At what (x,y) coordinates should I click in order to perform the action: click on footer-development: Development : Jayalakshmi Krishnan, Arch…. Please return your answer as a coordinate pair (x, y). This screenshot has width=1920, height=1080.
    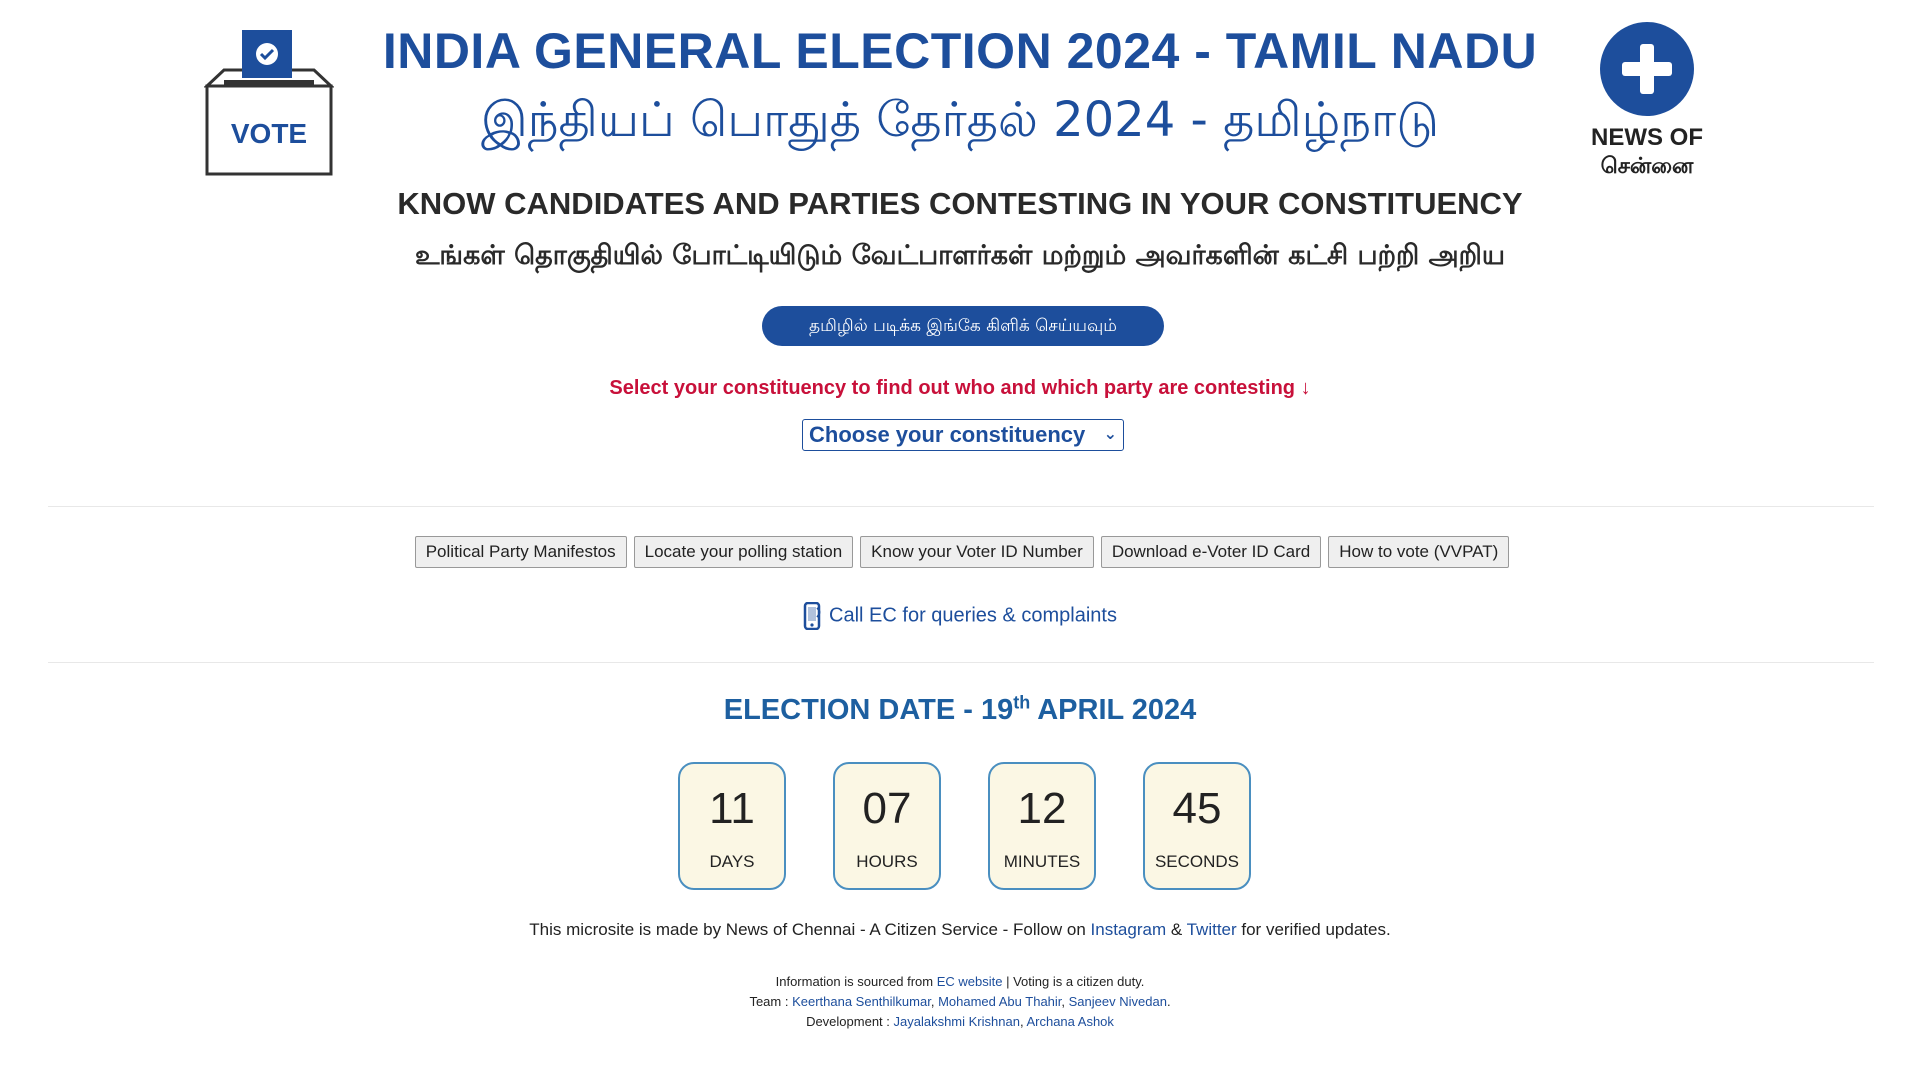
    Looking at the image, I should click on (960, 1021).